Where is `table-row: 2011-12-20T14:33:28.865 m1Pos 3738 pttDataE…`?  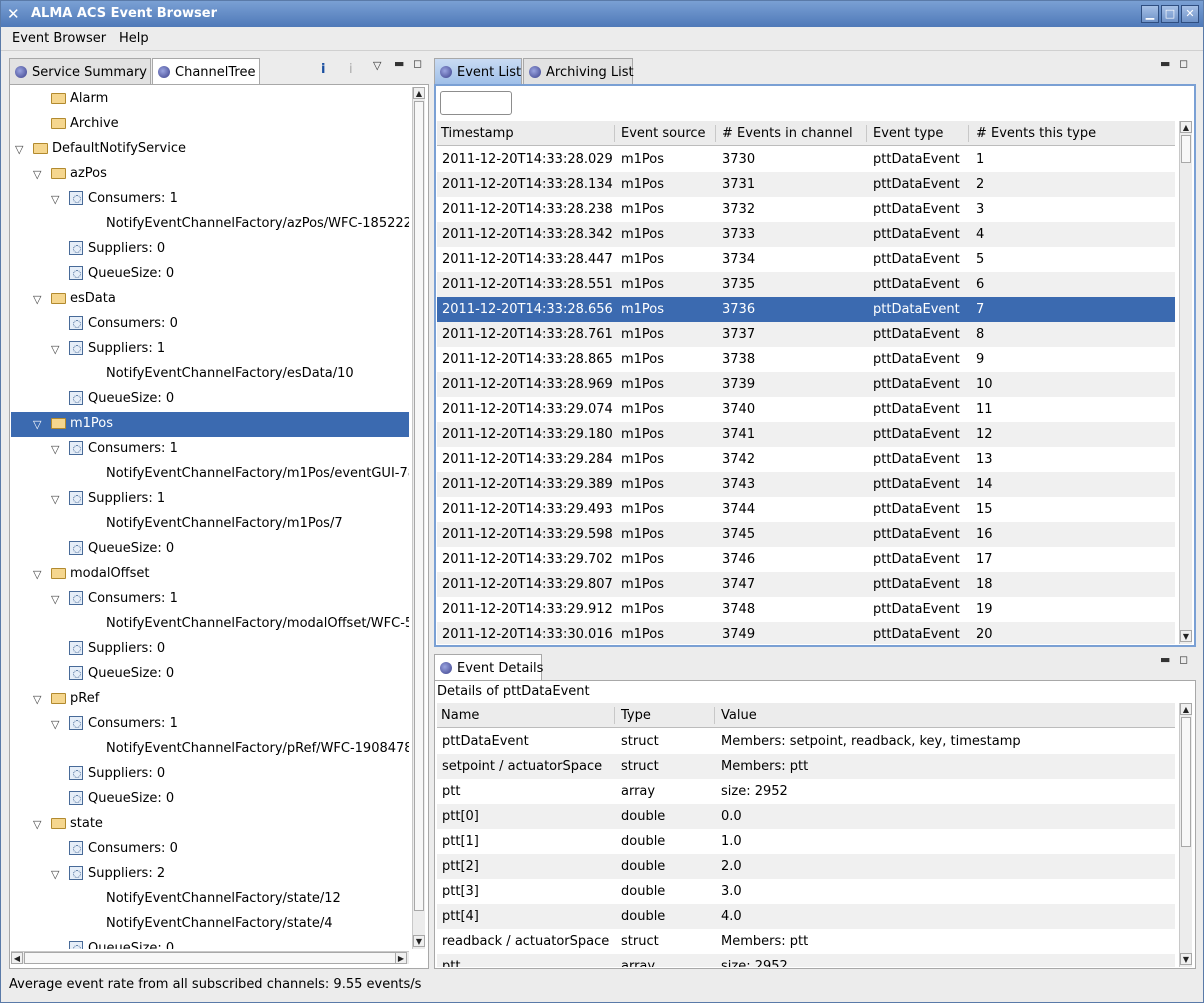
table-row: 2011-12-20T14:33:28.865 m1Pos 3738 pttDataE… is located at coordinates (806, 359).